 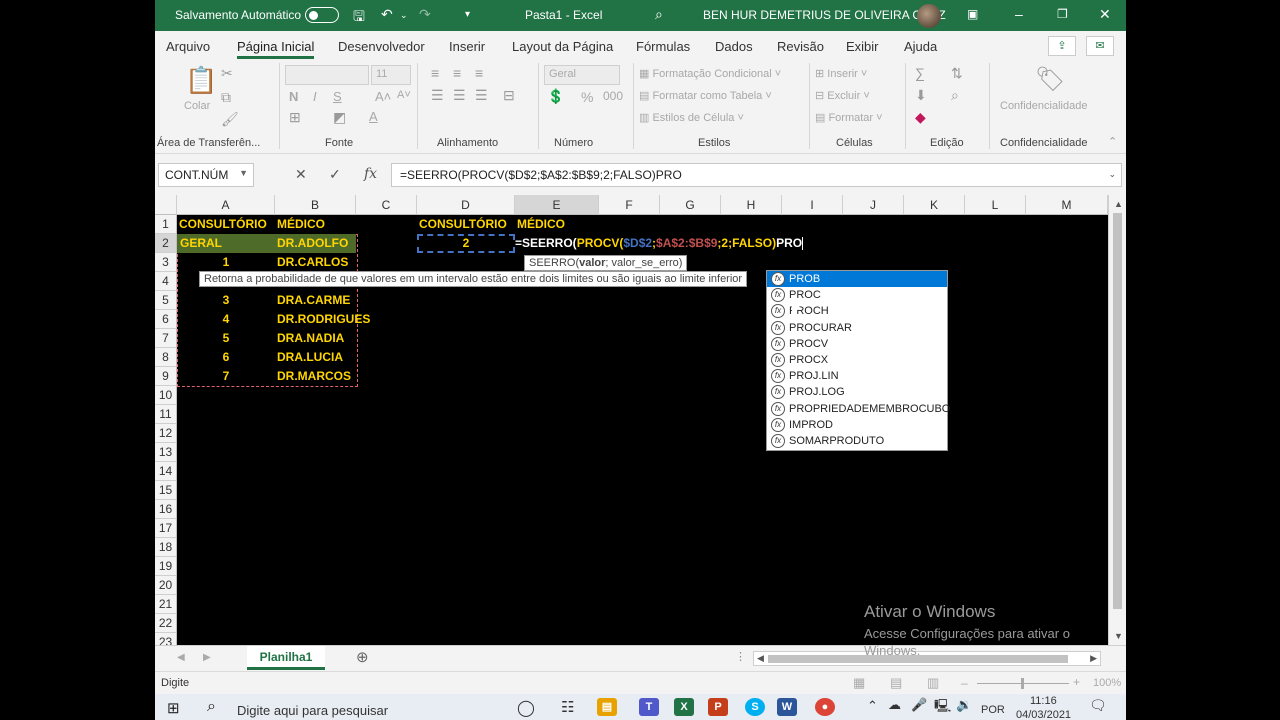 What do you see at coordinates (920, 73) in the screenshot?
I see `autosum-icon: ∑` at bounding box center [920, 73].